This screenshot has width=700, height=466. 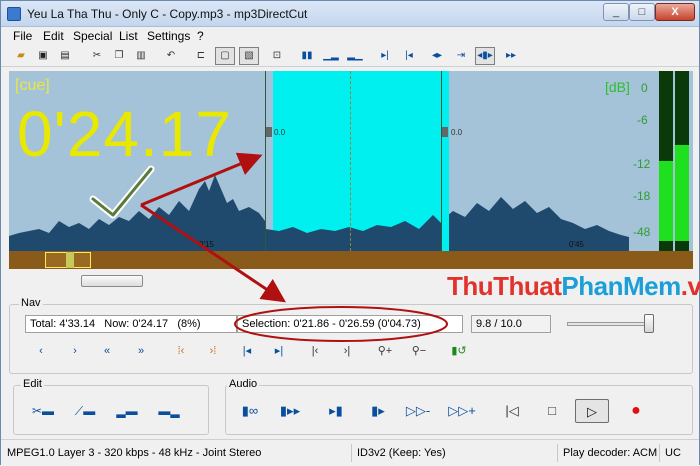 I want to click on level-meter-left, so click(x=666, y=161).